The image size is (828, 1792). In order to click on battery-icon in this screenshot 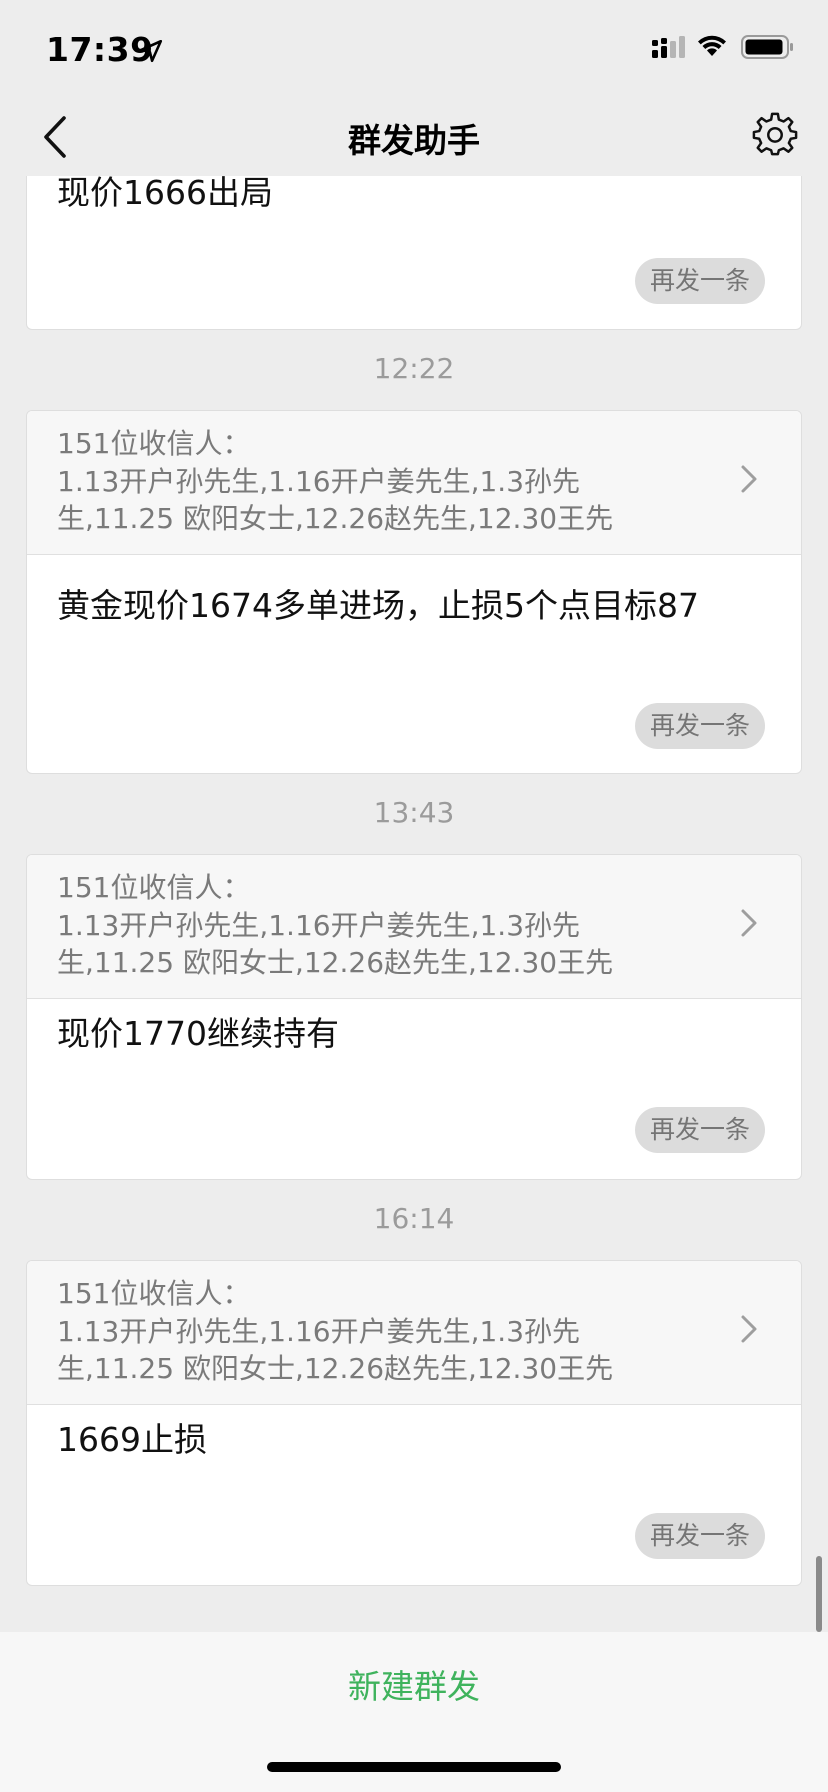, I will do `click(767, 47)`.